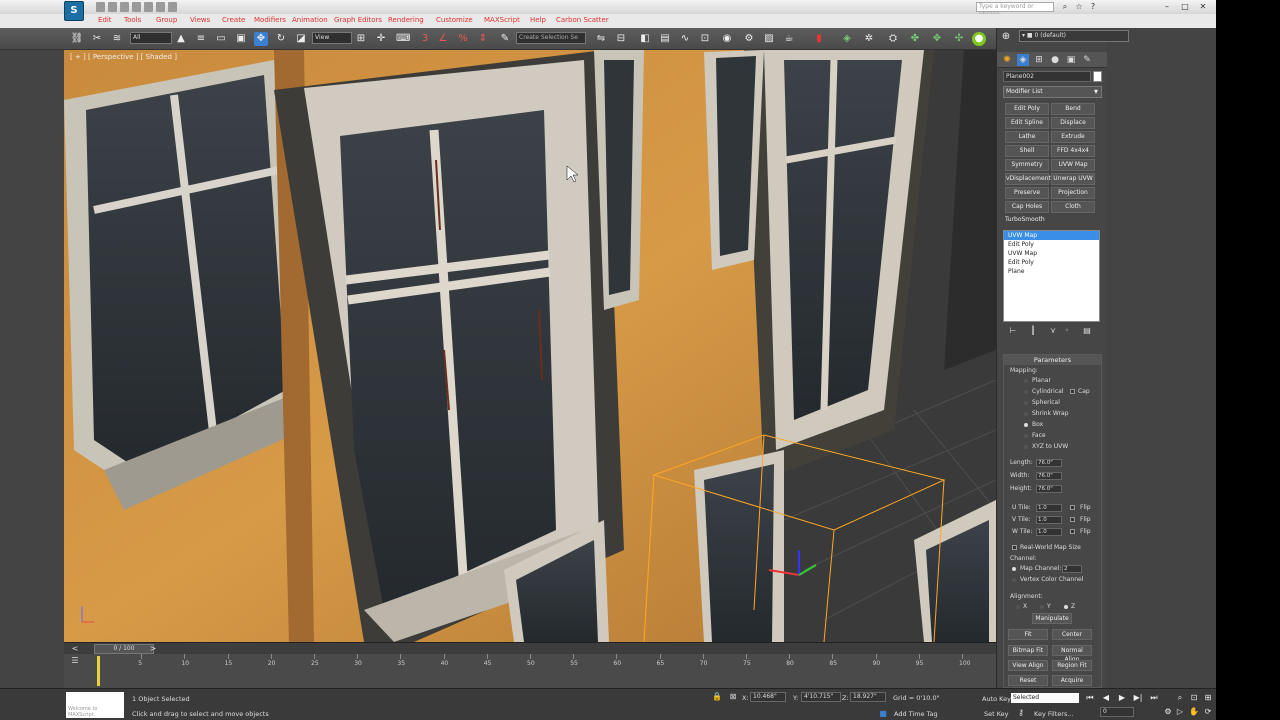 This screenshot has width=1280, height=720. What do you see at coordinates (483, 39) in the screenshot?
I see `spinner-snap-icon: ⇕` at bounding box center [483, 39].